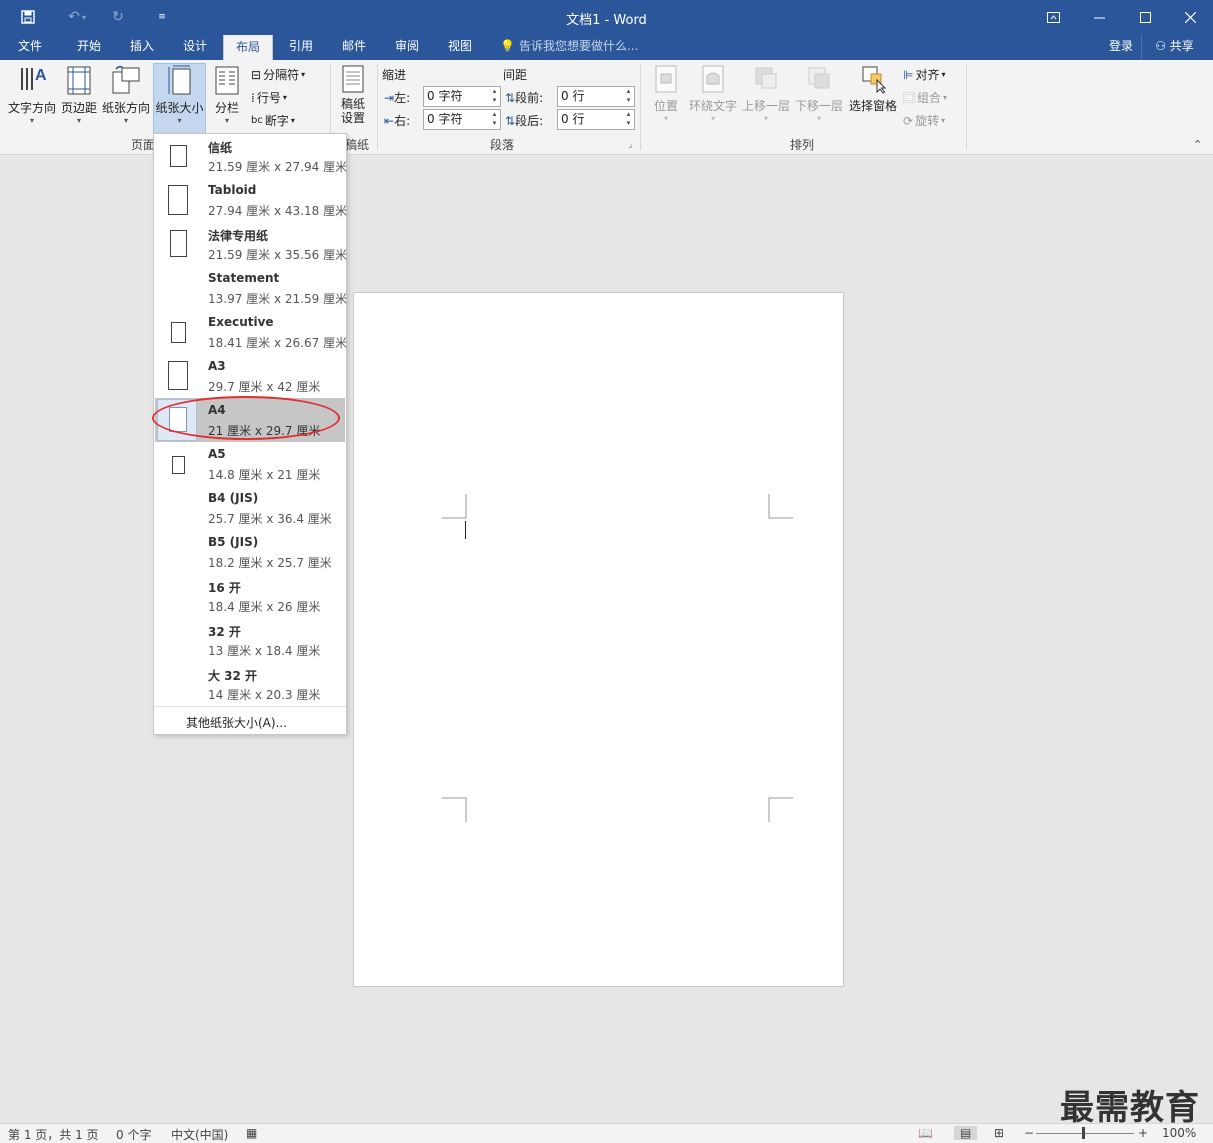 This screenshot has width=1213, height=1143. Describe the element at coordinates (929, 98) in the screenshot. I see `group-label: 组合` at that location.